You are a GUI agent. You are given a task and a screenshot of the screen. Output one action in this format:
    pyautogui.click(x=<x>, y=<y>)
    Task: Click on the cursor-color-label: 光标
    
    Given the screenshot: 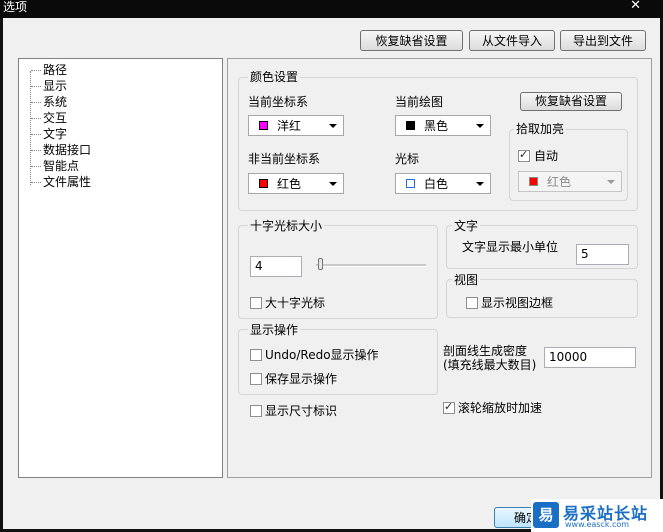 What is the action you would take?
    pyautogui.click(x=407, y=159)
    